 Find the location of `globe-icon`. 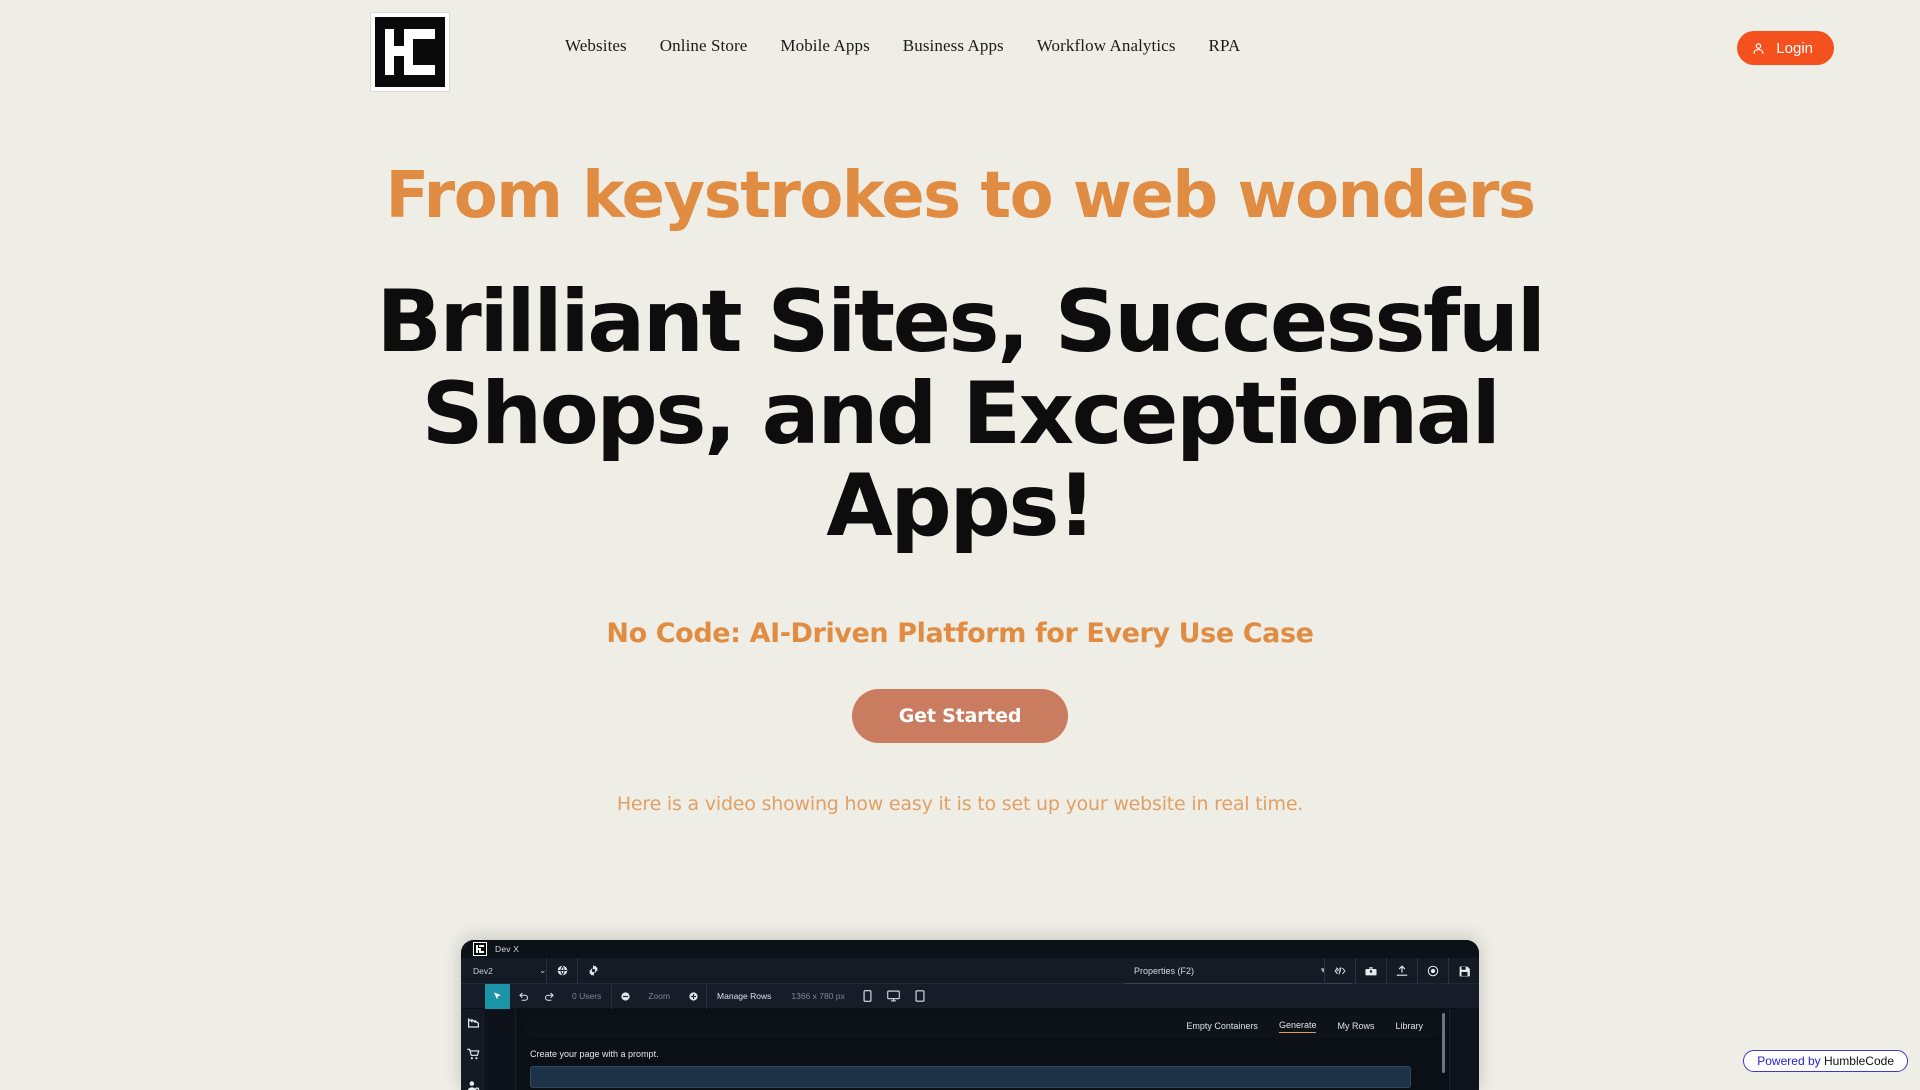

globe-icon is located at coordinates (562, 970).